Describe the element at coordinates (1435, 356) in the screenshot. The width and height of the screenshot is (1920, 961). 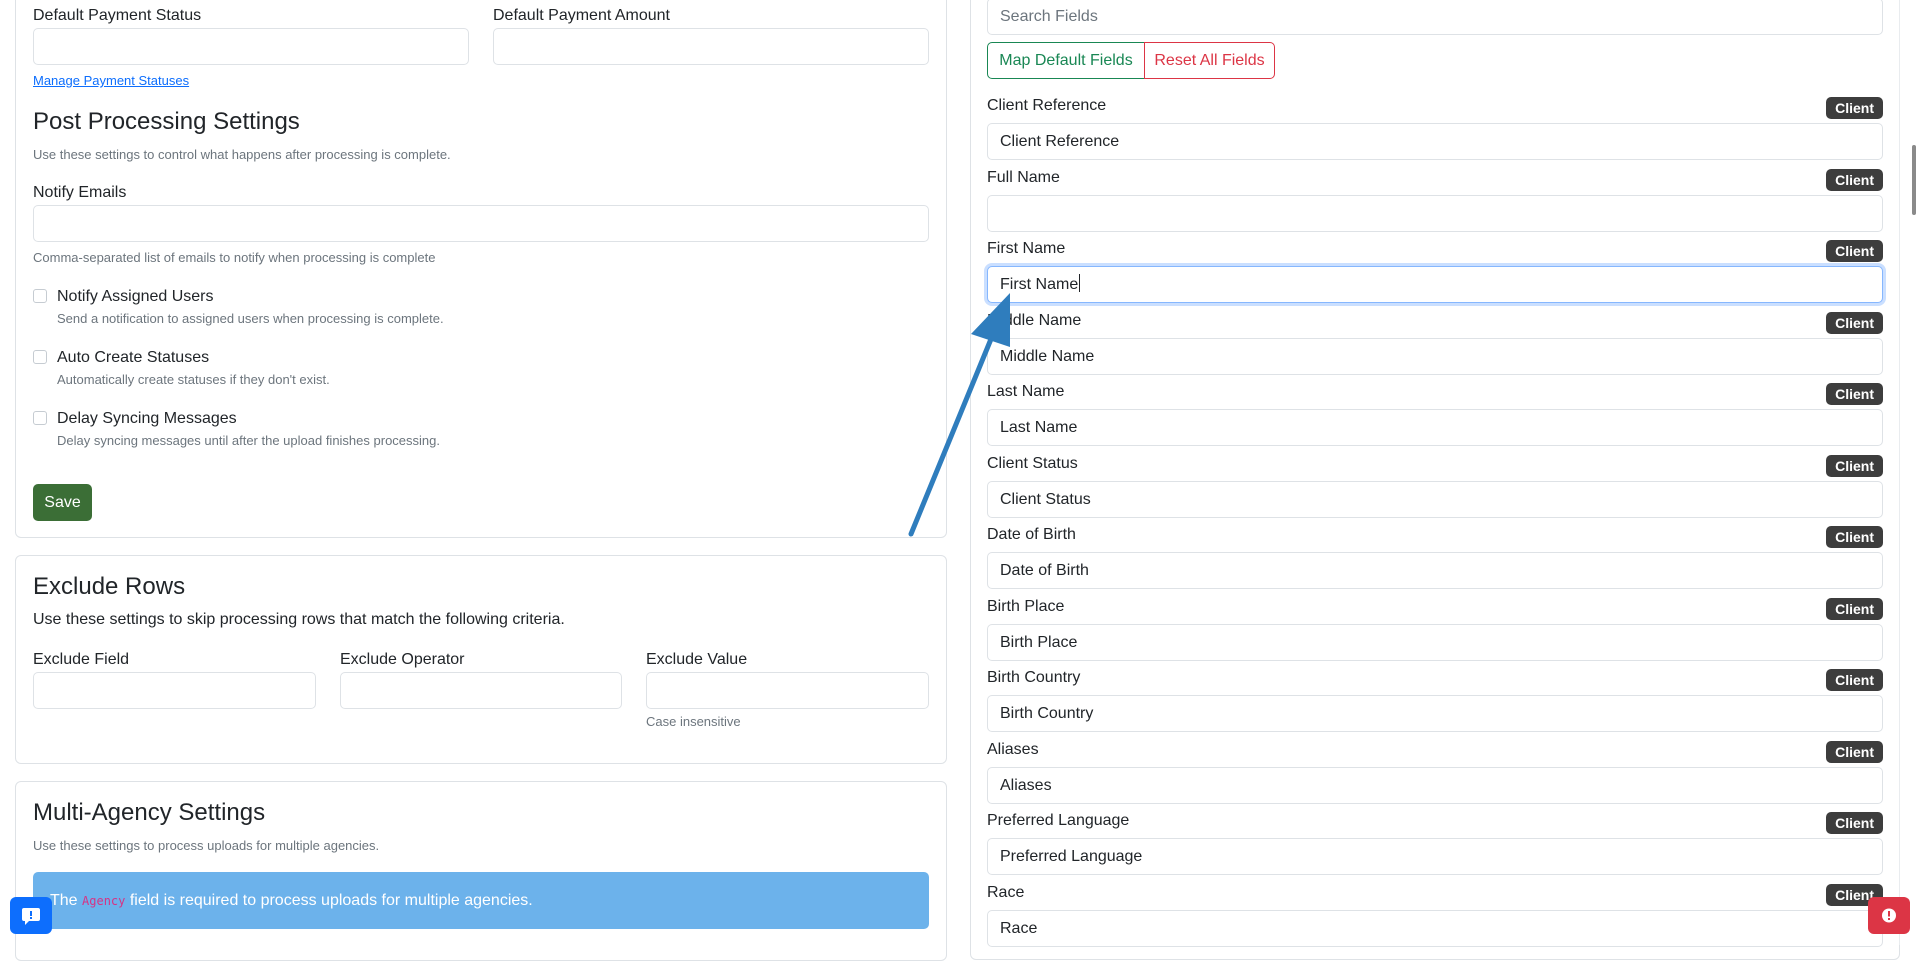
I see `field-input: Middle Name` at that location.